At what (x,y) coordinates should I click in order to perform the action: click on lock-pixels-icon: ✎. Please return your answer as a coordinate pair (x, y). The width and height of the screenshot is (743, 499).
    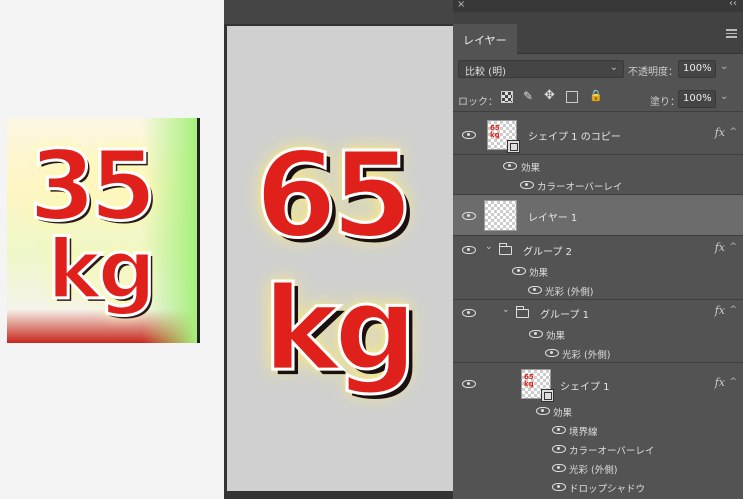
    Looking at the image, I should click on (529, 96).